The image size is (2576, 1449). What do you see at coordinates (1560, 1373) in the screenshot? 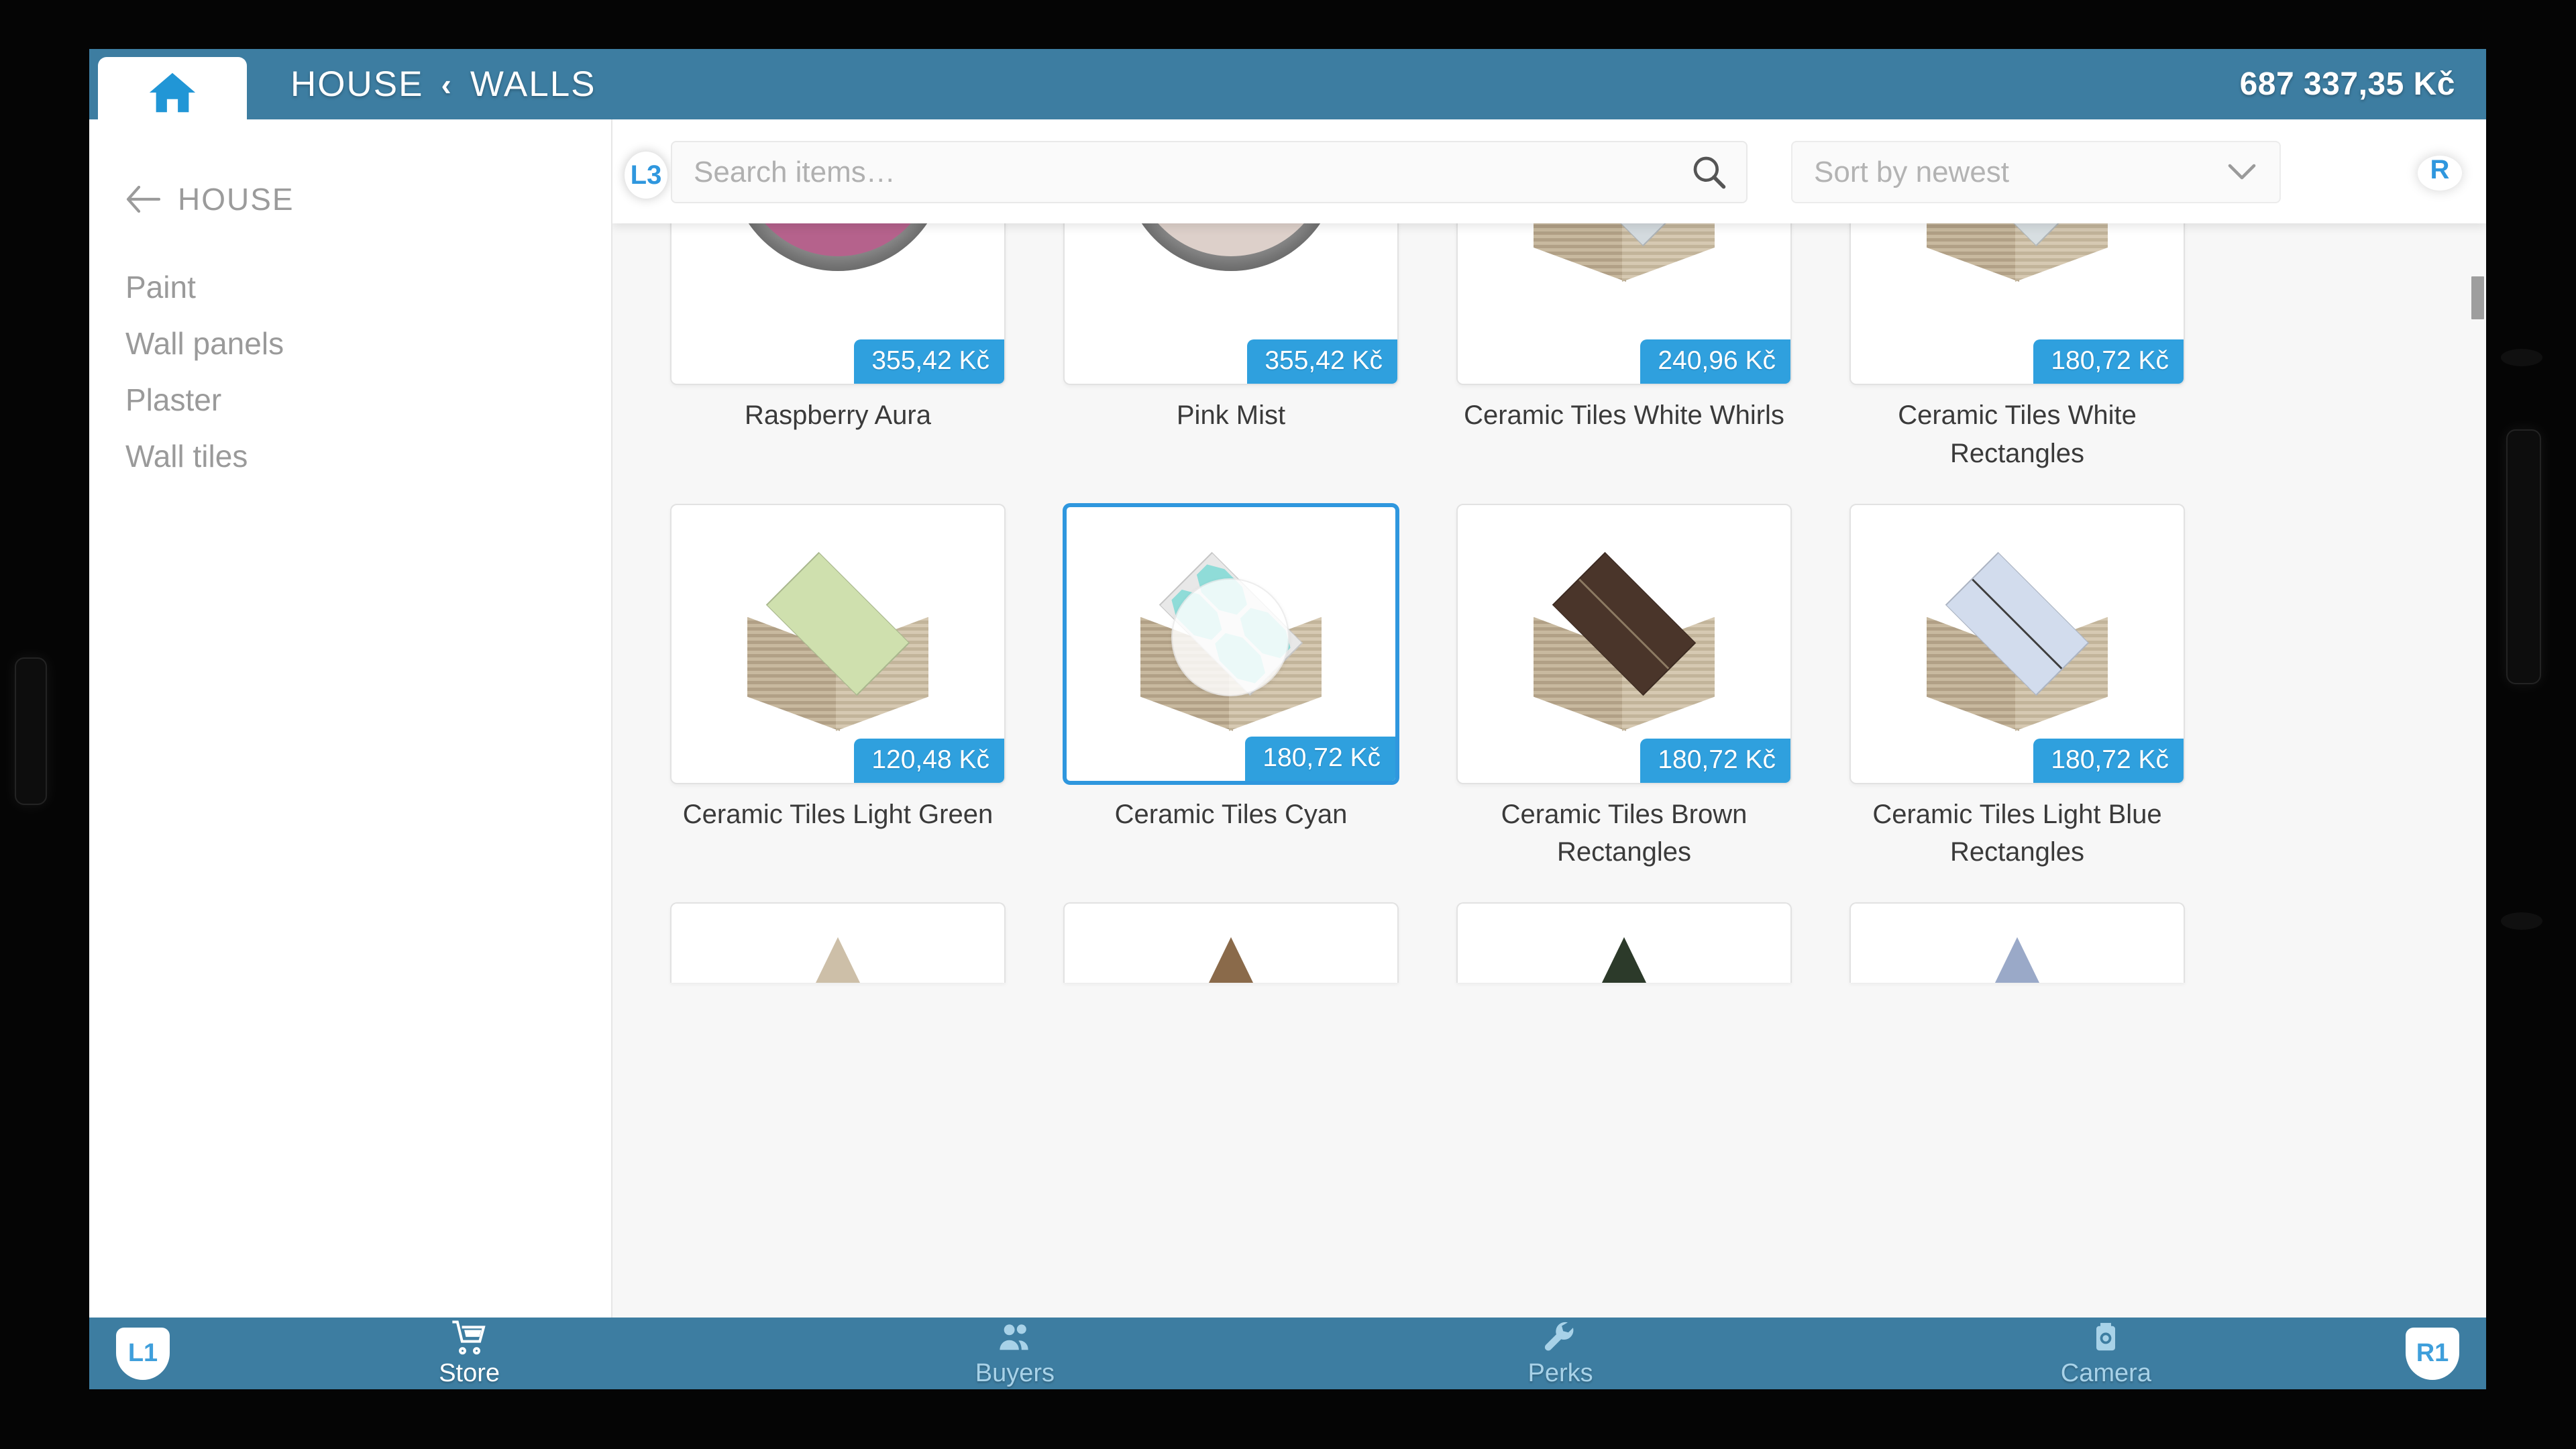
I see `nav-label-perks: Perks` at bounding box center [1560, 1373].